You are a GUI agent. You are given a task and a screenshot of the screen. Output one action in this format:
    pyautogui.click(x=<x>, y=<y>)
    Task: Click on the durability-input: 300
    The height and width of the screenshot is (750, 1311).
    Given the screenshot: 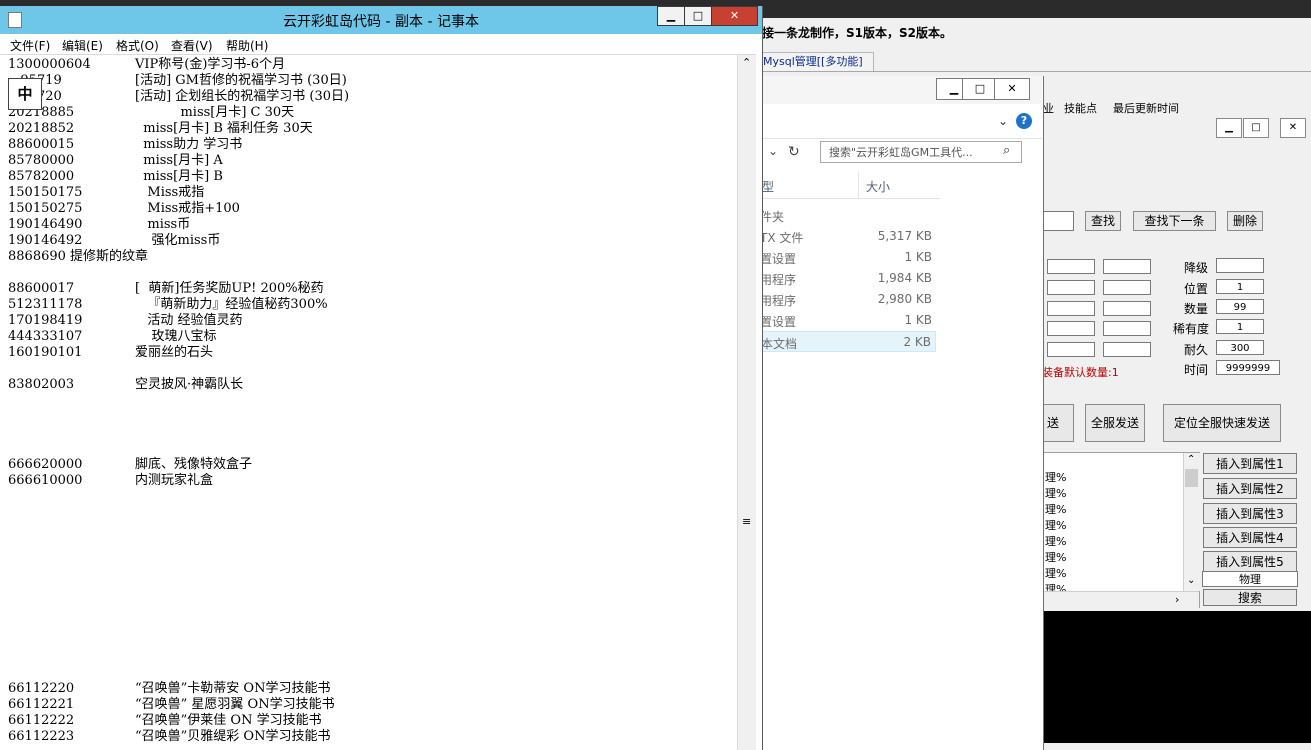 What is the action you would take?
    pyautogui.click(x=1240, y=347)
    